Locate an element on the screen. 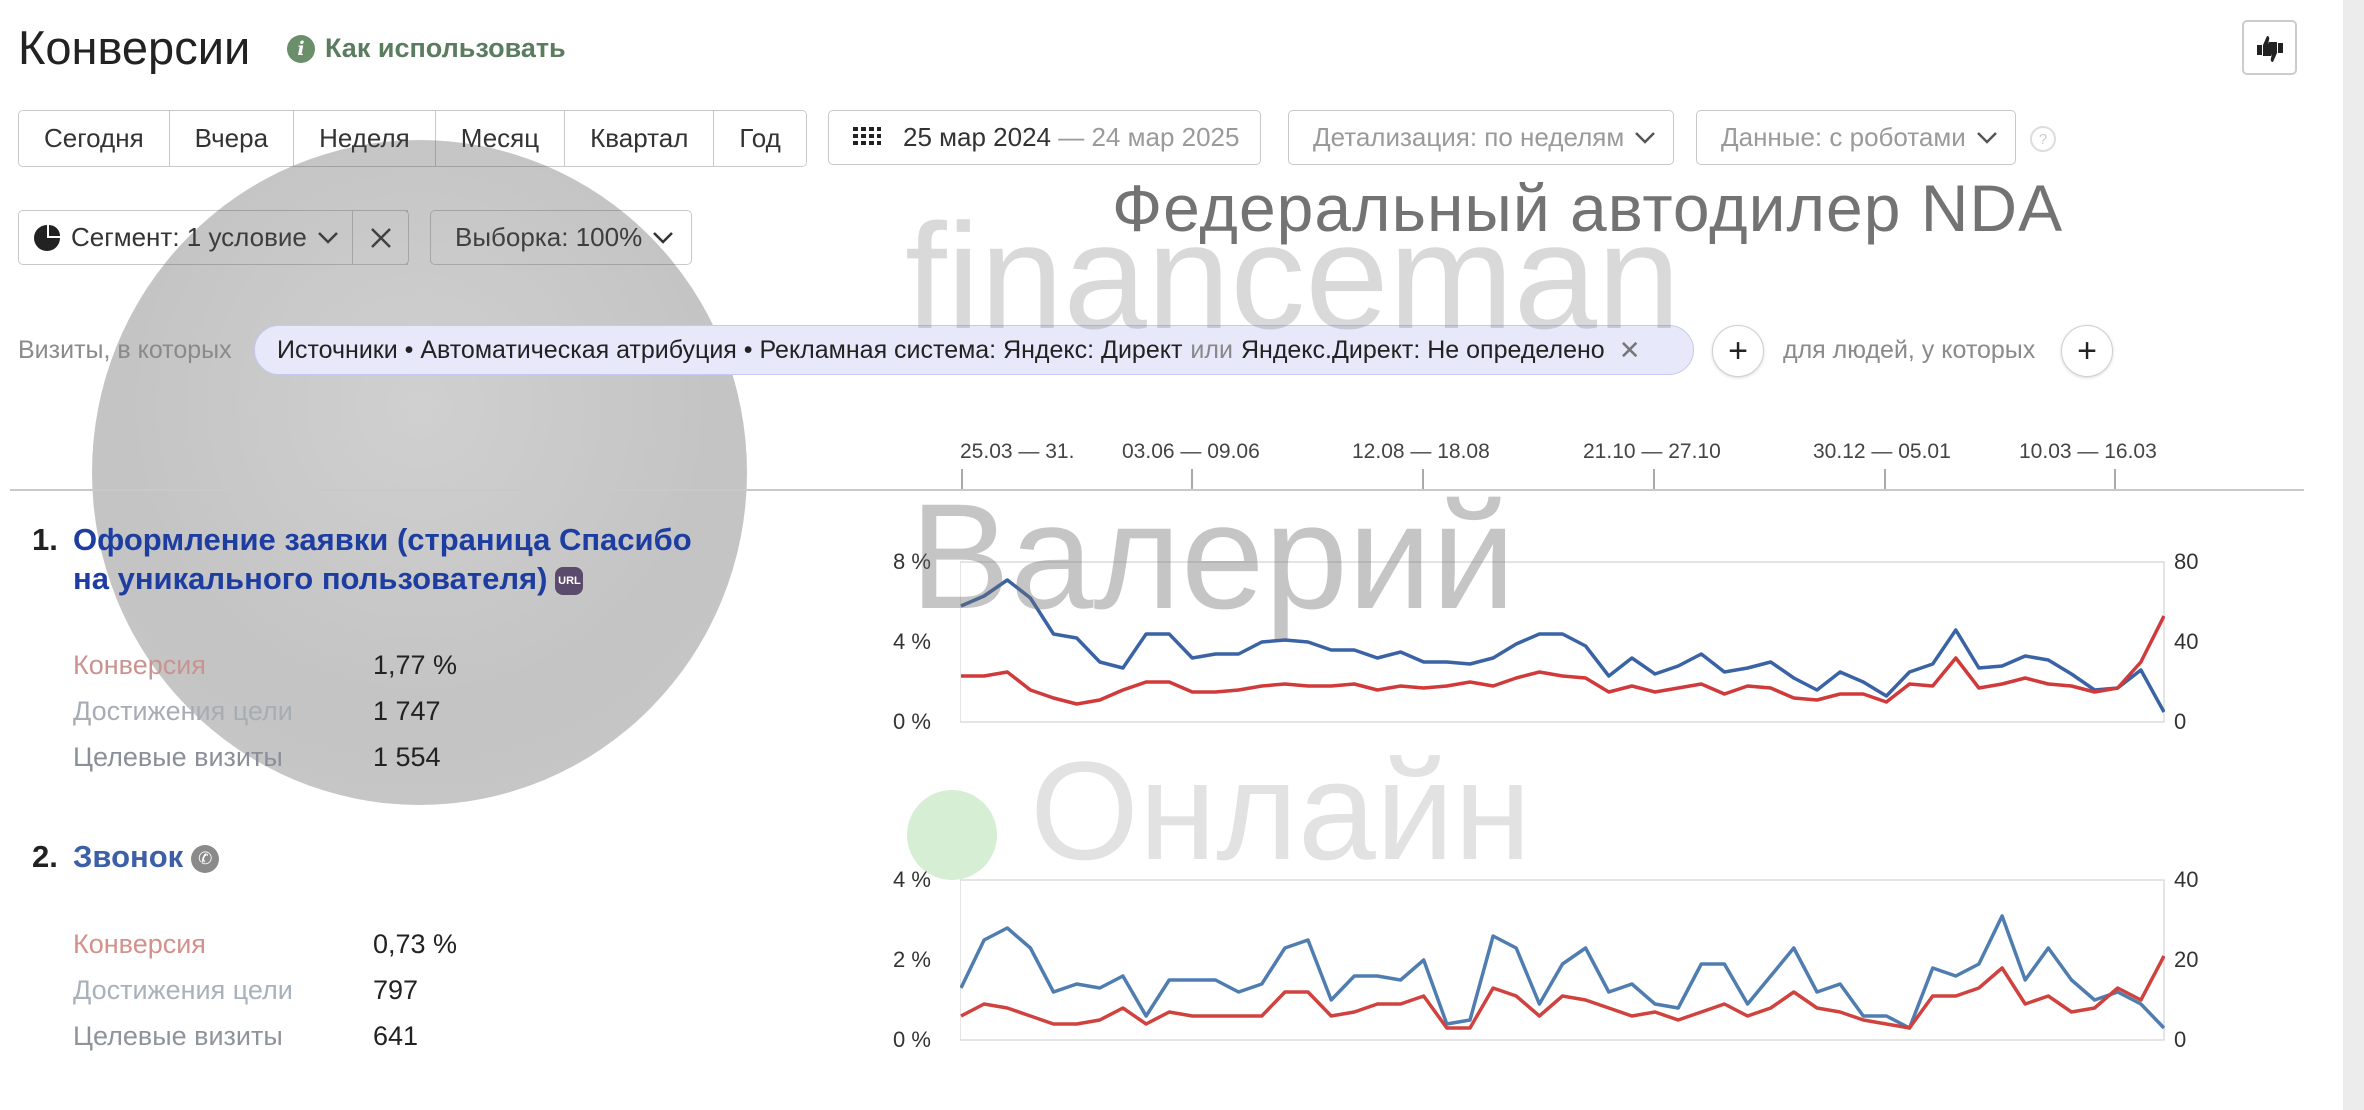 The height and width of the screenshot is (1110, 2364). filter-chip-text-2: Яндекс.Директ: Не определено is located at coordinates (1422, 349).